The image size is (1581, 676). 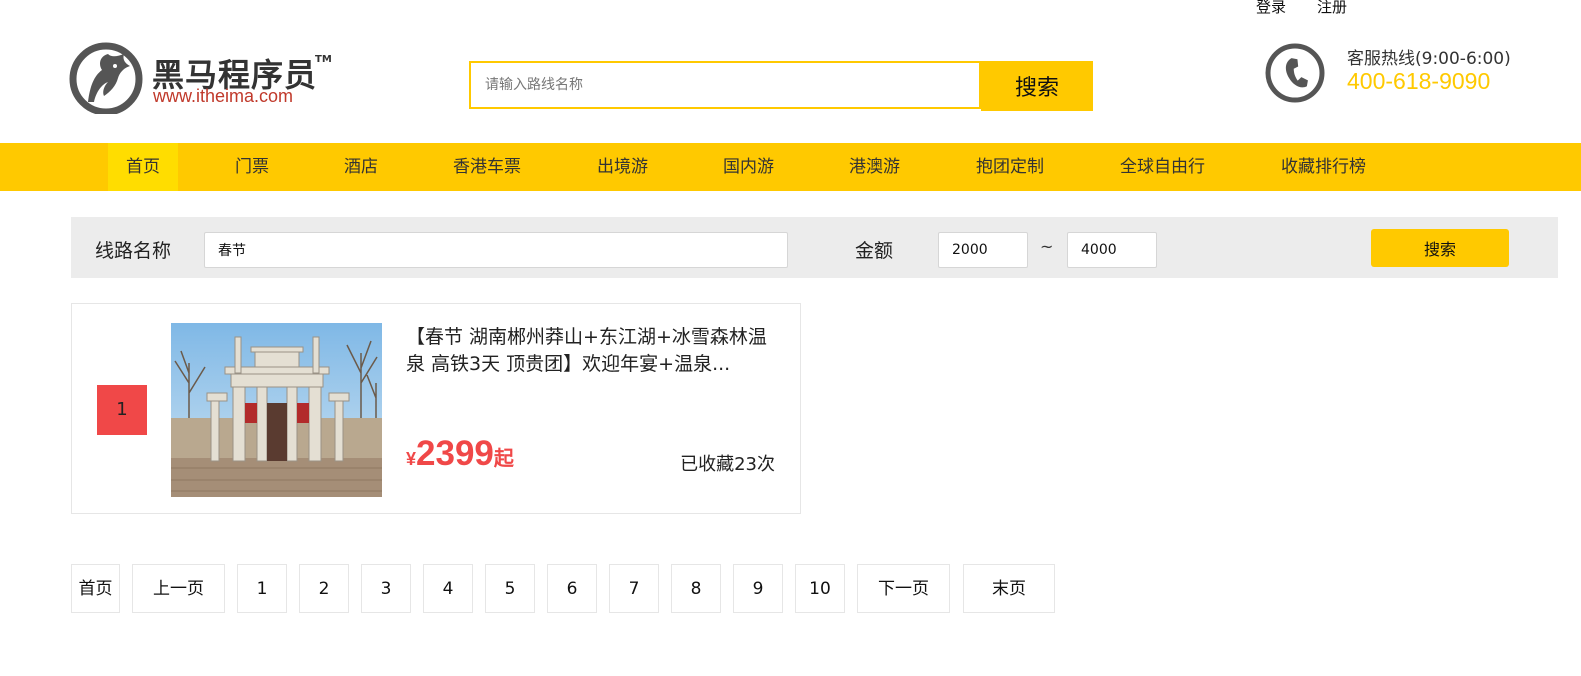 What do you see at coordinates (874, 251) in the screenshot?
I see `amount-label: 金额` at bounding box center [874, 251].